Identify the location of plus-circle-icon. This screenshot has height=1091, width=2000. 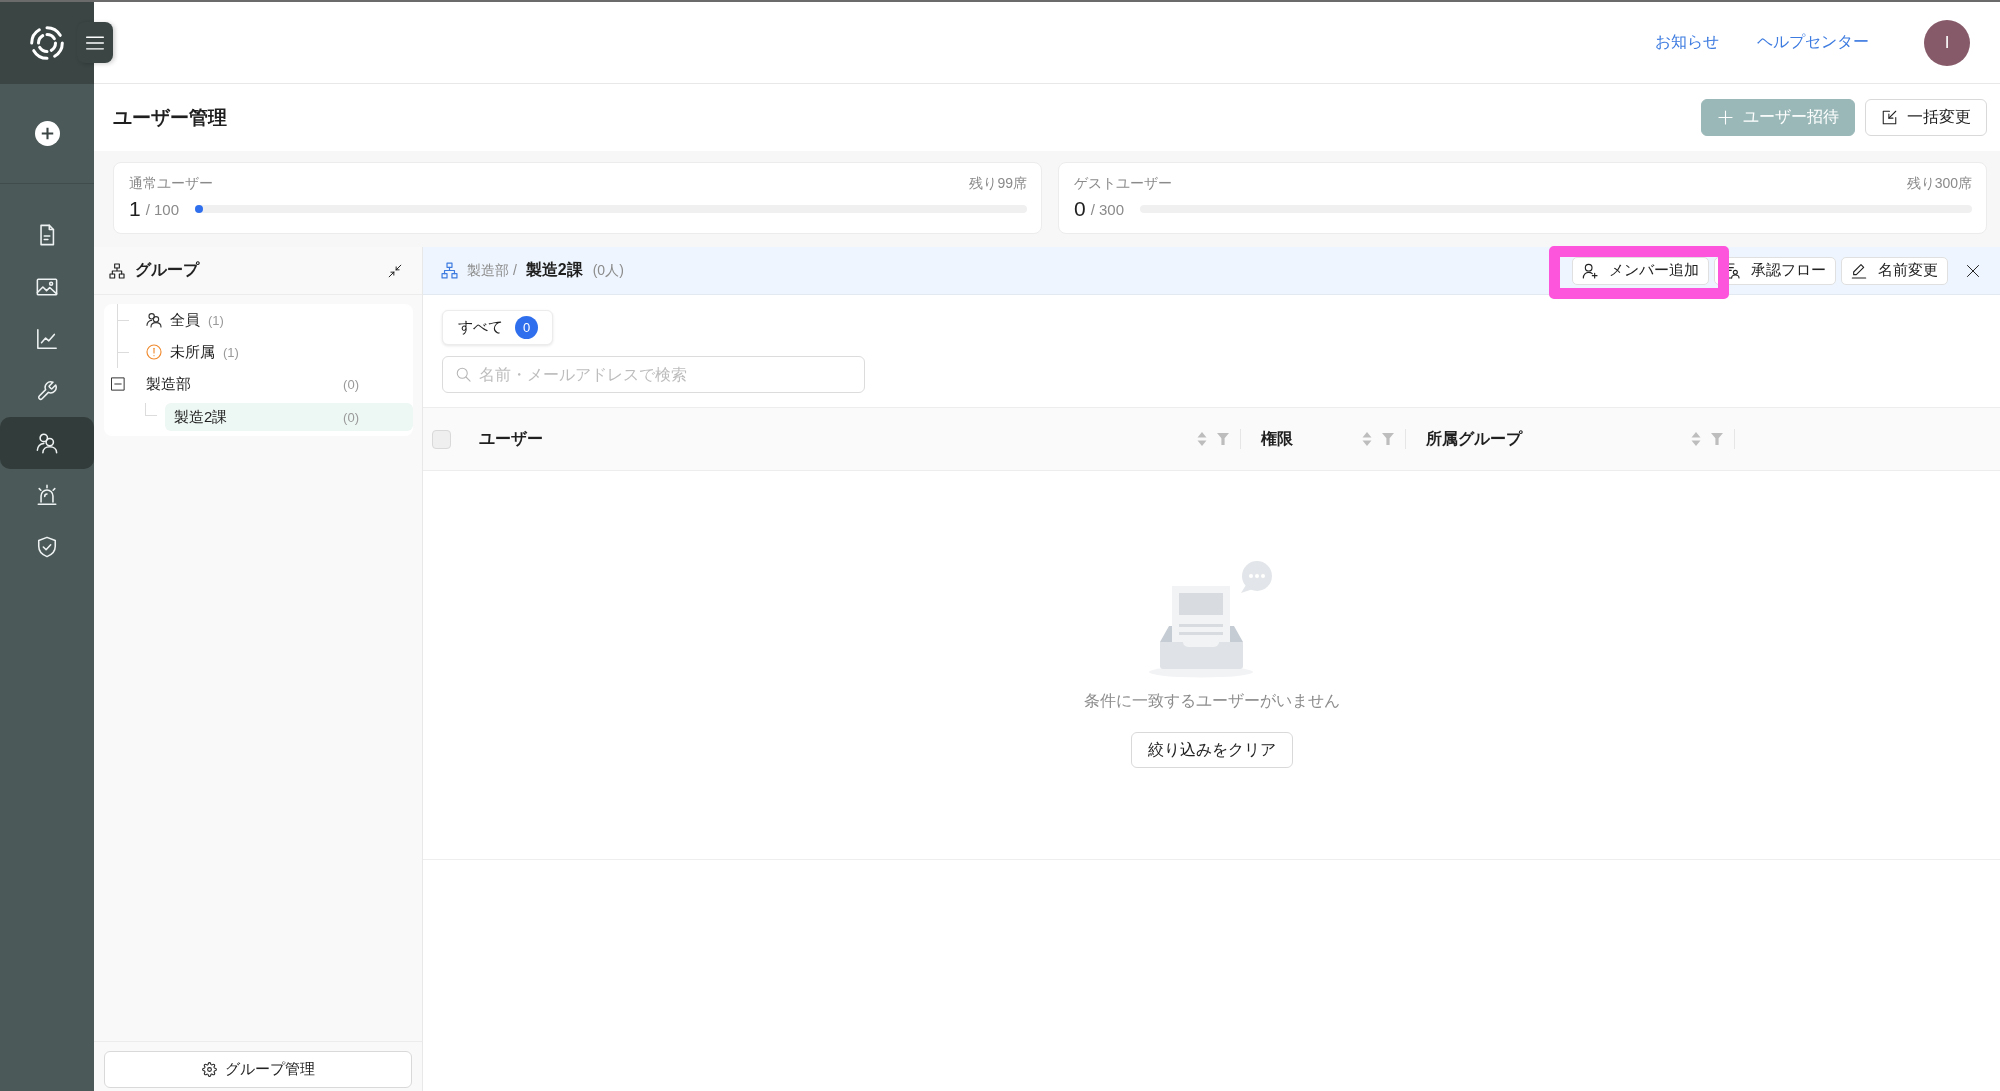
(47, 133).